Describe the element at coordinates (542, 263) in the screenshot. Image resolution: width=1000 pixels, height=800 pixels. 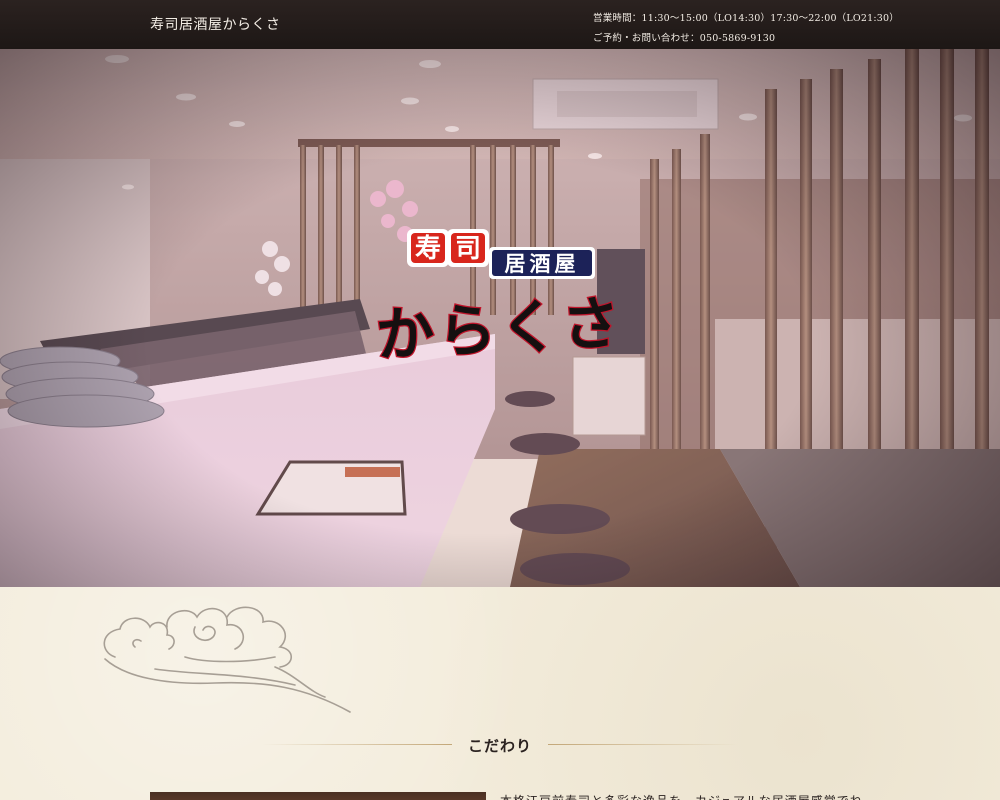
I see `logo-subtitle: 居酒屋` at that location.